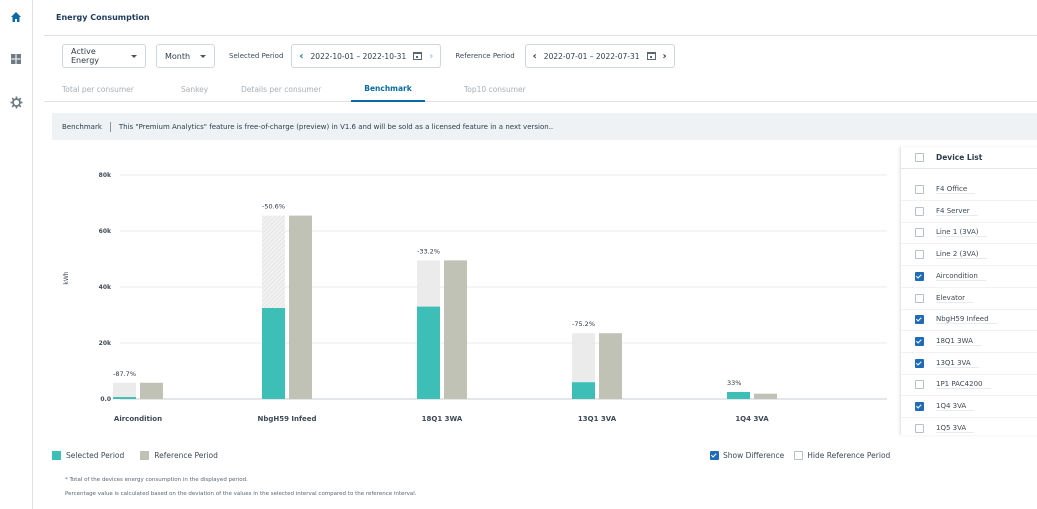  Describe the element at coordinates (16, 102) in the screenshot. I see `gear-icon` at that location.